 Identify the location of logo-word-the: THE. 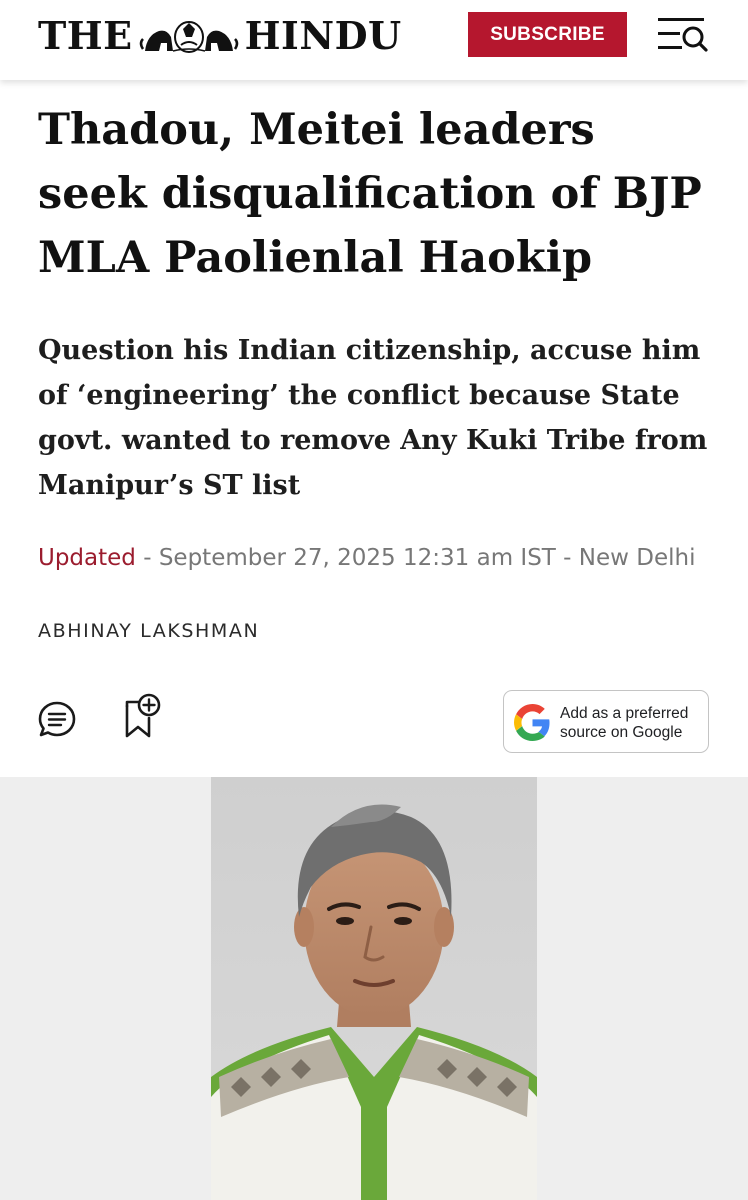
(85, 35).